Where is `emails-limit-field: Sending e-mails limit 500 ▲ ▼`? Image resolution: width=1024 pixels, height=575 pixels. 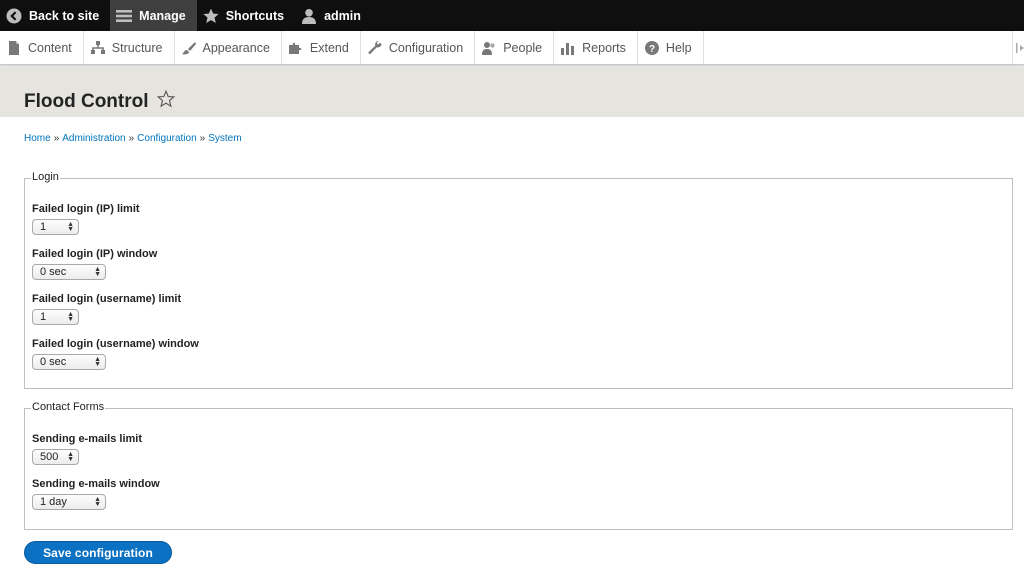
emails-limit-field: Sending e-mails limit 500 ▲ ▼ is located at coordinates (87, 449).